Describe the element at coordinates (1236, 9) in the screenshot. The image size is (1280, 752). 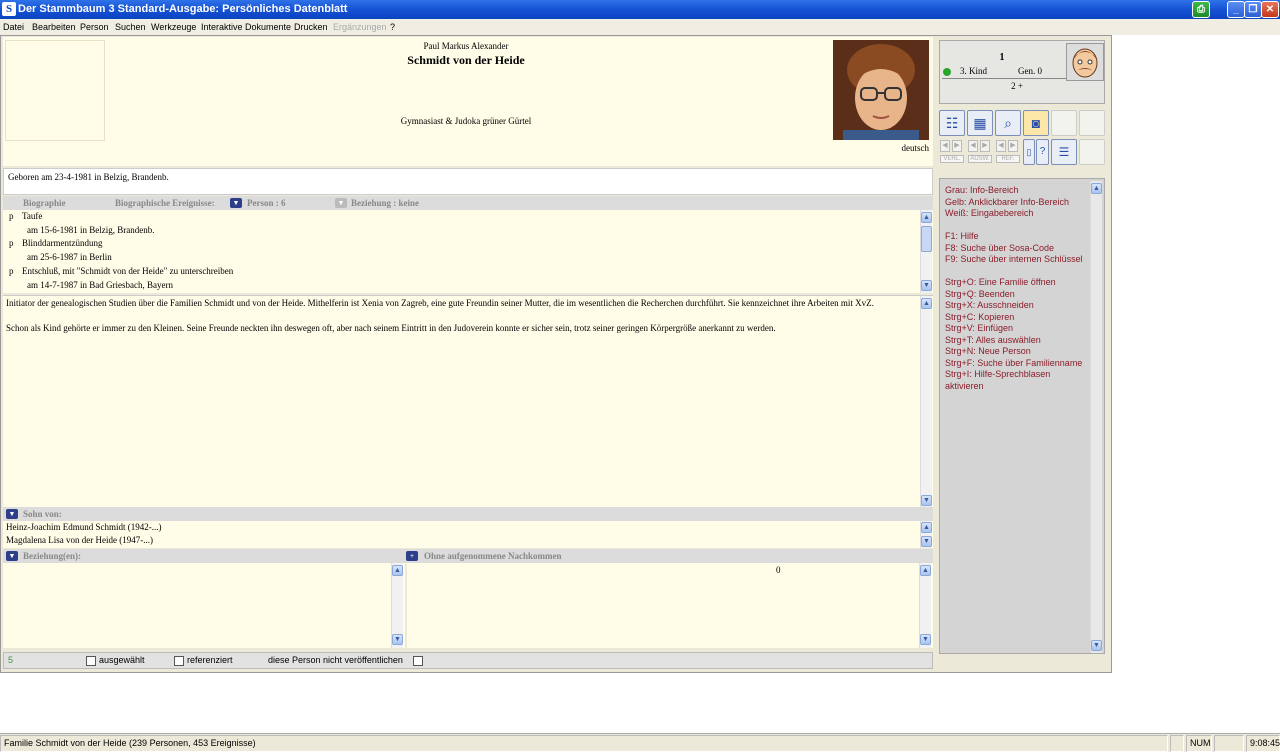
I see `minimize-button: _` at that location.